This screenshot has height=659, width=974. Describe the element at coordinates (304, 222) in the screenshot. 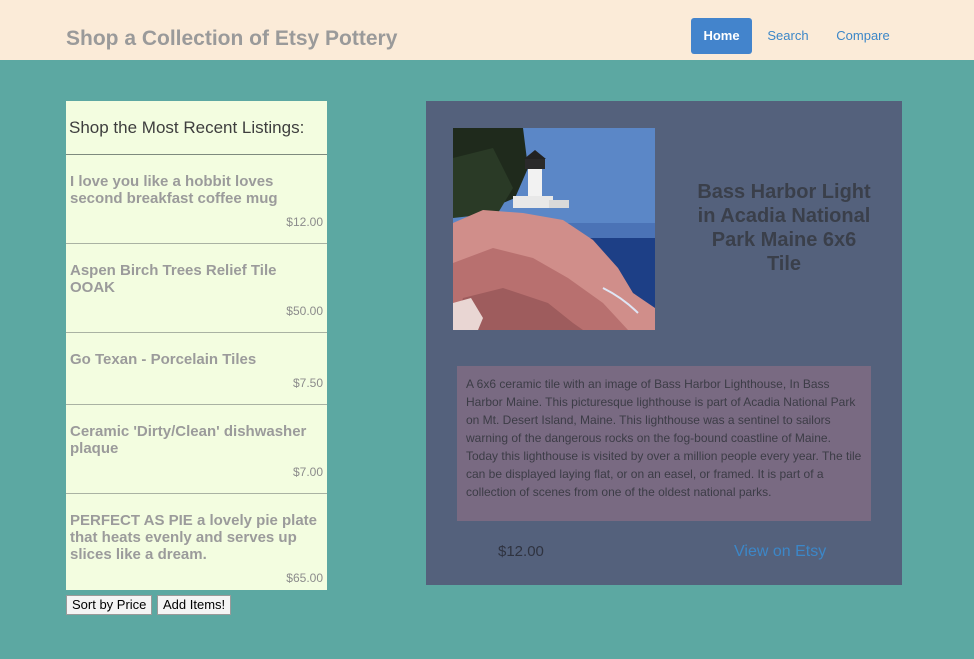

I see `listing-price: $12.00` at that location.